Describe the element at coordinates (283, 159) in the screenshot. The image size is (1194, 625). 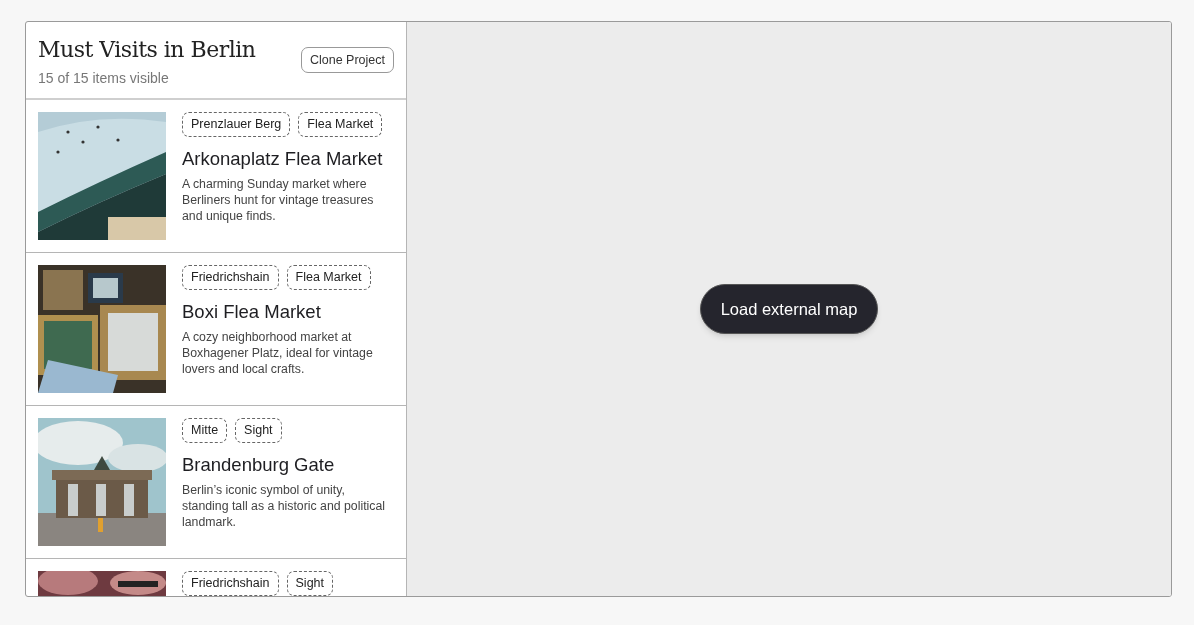
I see `place-title: Arkonaplatz Flea Market` at that location.